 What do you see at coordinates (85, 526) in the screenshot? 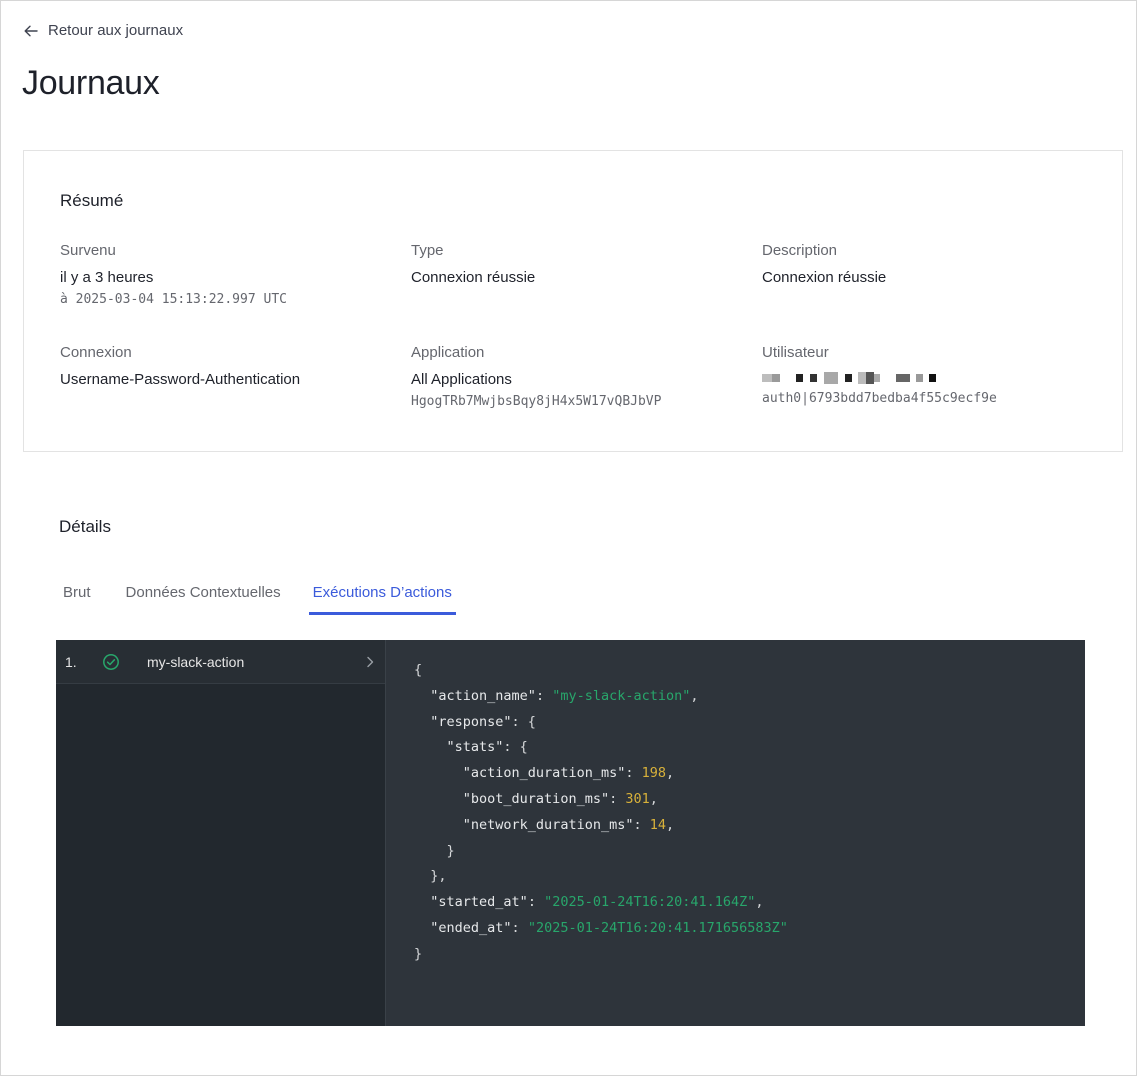
I see `details-title: Détails` at bounding box center [85, 526].